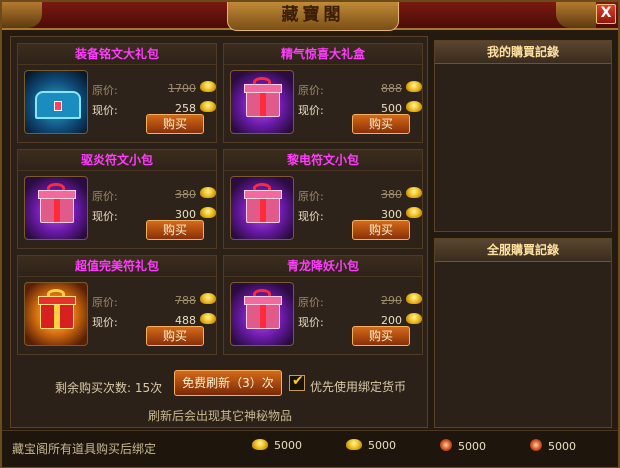  Describe the element at coordinates (360, 109) in the screenshot. I see `current-price-row: 现价: 500` at that location.